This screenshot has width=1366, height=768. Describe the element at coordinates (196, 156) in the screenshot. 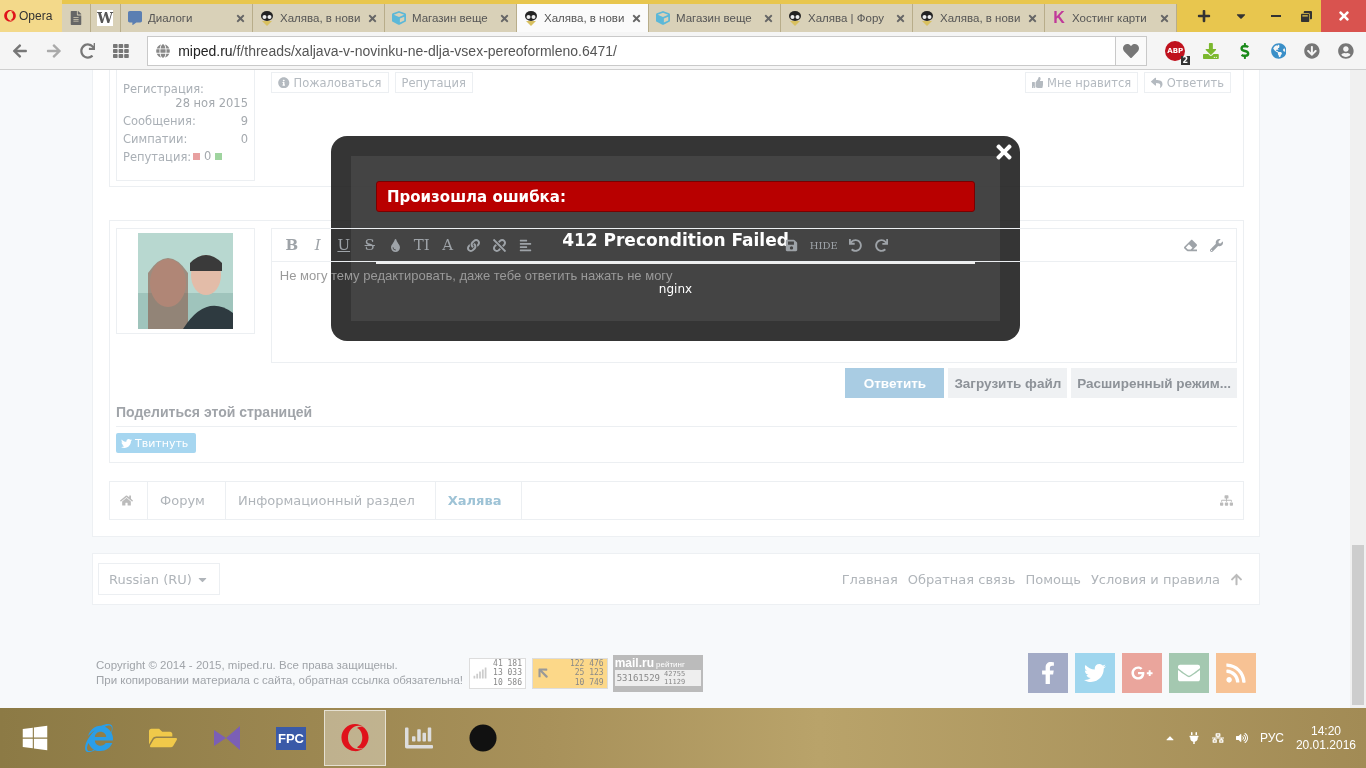

I see `minus-icon` at that location.